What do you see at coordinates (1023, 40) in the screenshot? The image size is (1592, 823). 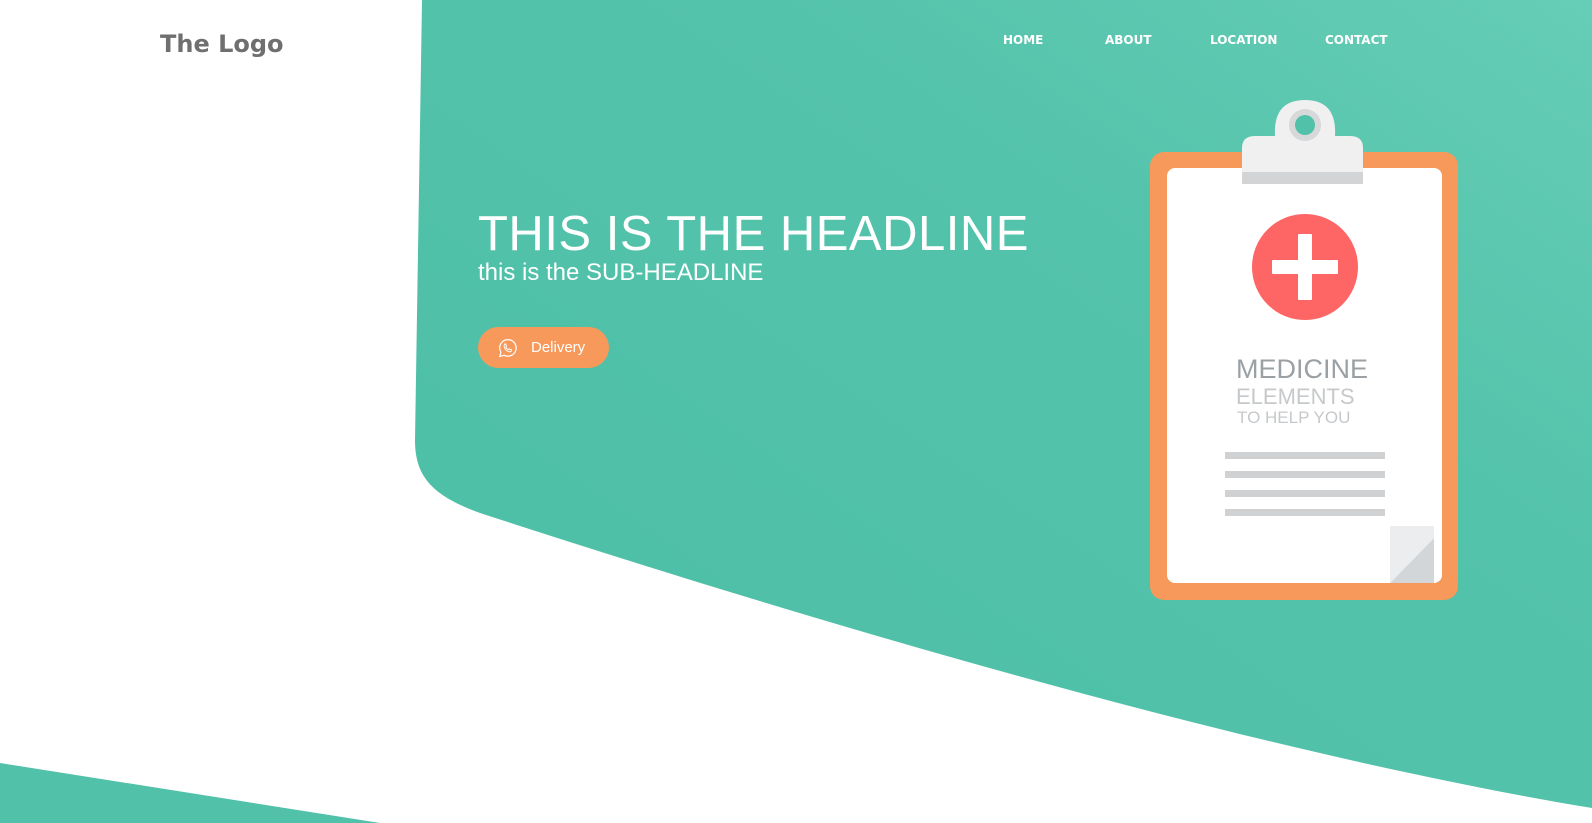 I see `nav-home: HOME` at bounding box center [1023, 40].